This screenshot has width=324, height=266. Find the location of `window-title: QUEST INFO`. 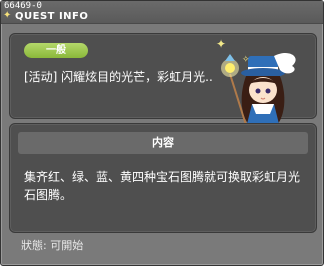

window-title: QUEST INFO is located at coordinates (52, 16).